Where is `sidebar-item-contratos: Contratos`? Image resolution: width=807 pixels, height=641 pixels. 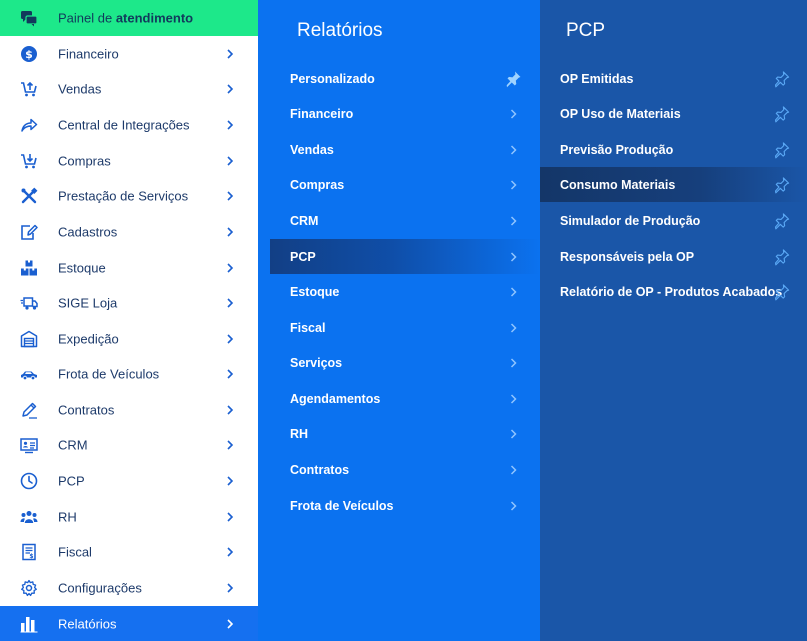 sidebar-item-contratos: Contratos is located at coordinates (129, 409).